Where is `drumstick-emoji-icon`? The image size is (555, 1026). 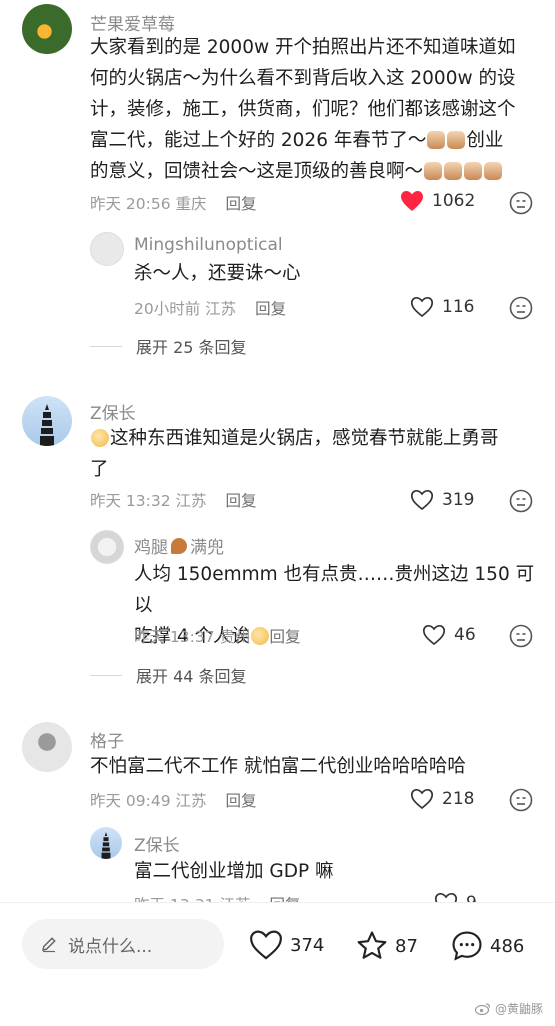
drumstick-emoji-icon is located at coordinates (179, 545).